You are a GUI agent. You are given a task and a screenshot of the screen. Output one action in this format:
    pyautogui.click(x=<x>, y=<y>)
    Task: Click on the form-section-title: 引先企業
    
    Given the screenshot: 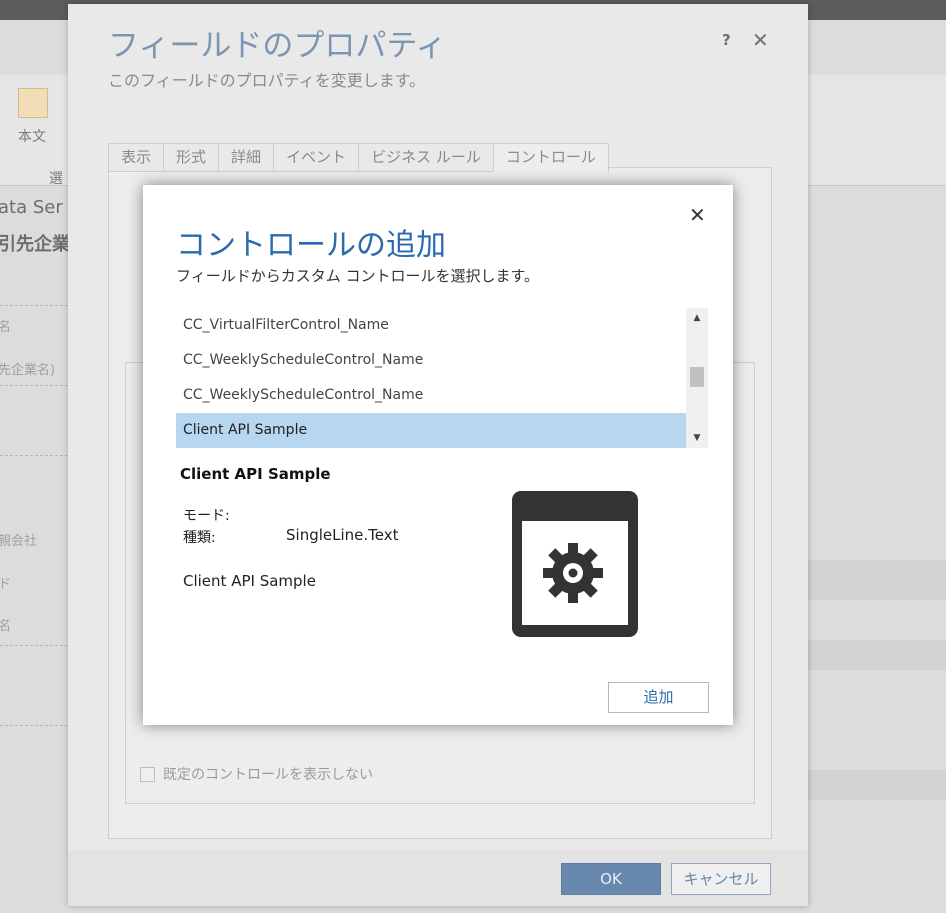 What is the action you would take?
    pyautogui.click(x=35, y=244)
    